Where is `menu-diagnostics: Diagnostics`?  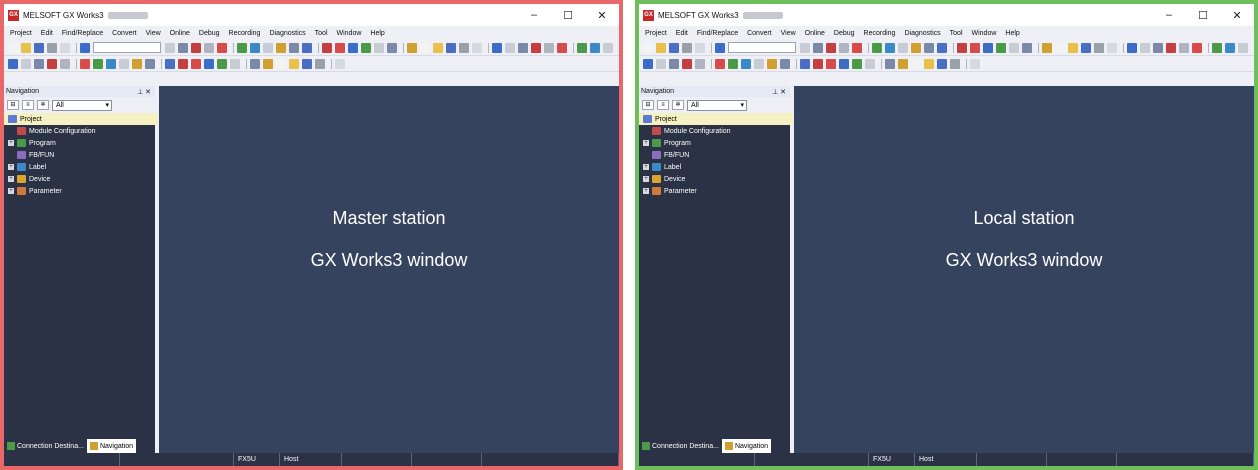
menu-diagnostics: Diagnostics is located at coordinates (287, 33).